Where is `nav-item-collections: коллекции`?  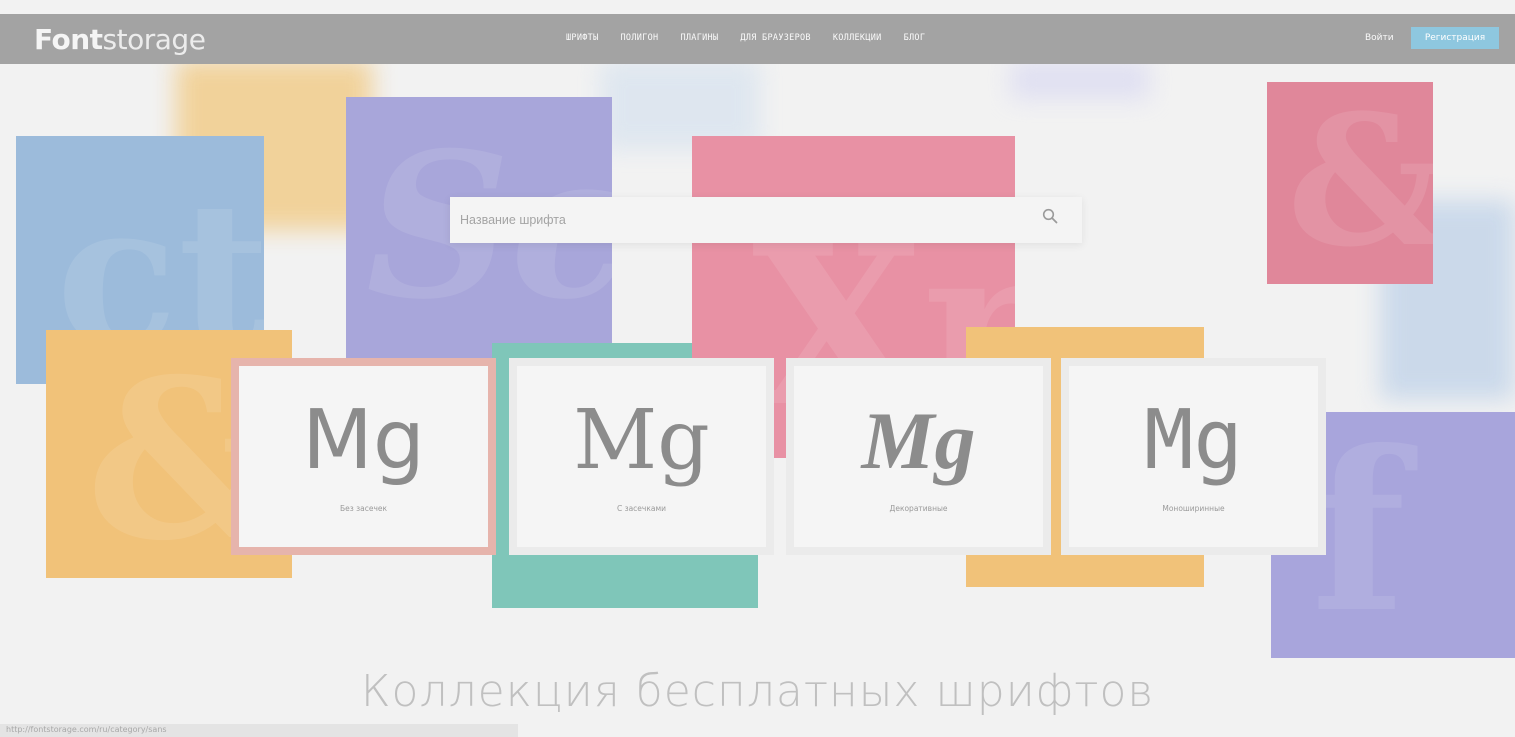 nav-item-collections: коллекции is located at coordinates (857, 38).